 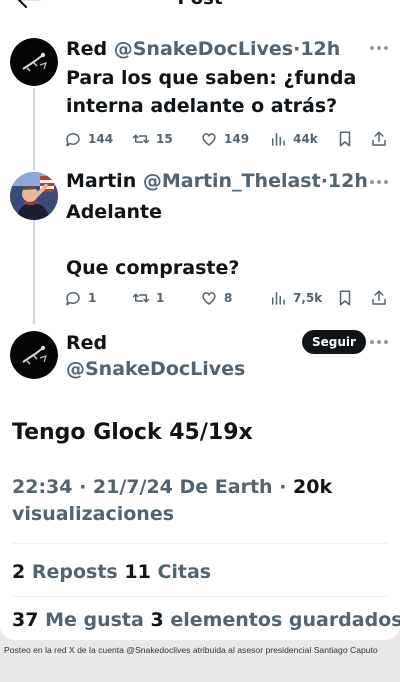 I want to click on avatar-martin, so click(x=34, y=196).